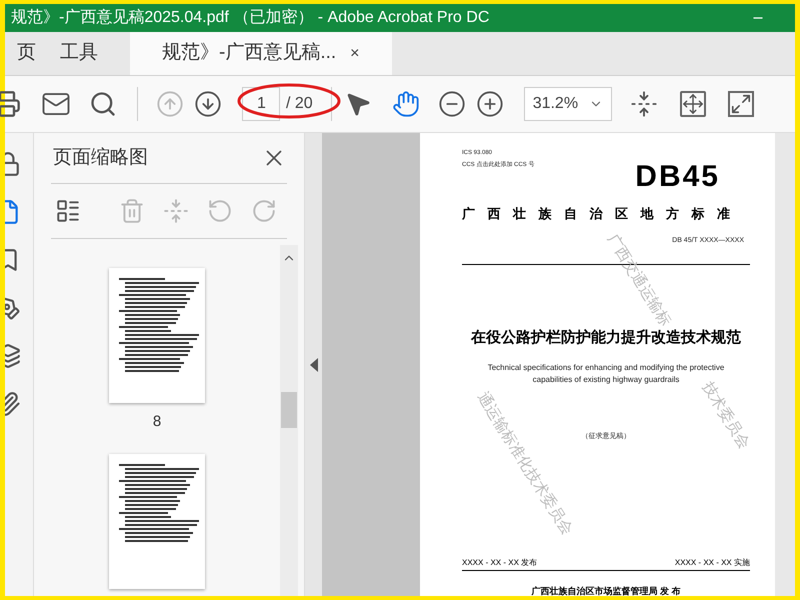  Describe the element at coordinates (289, 410) in the screenshot. I see `scroll-thumb` at that location.